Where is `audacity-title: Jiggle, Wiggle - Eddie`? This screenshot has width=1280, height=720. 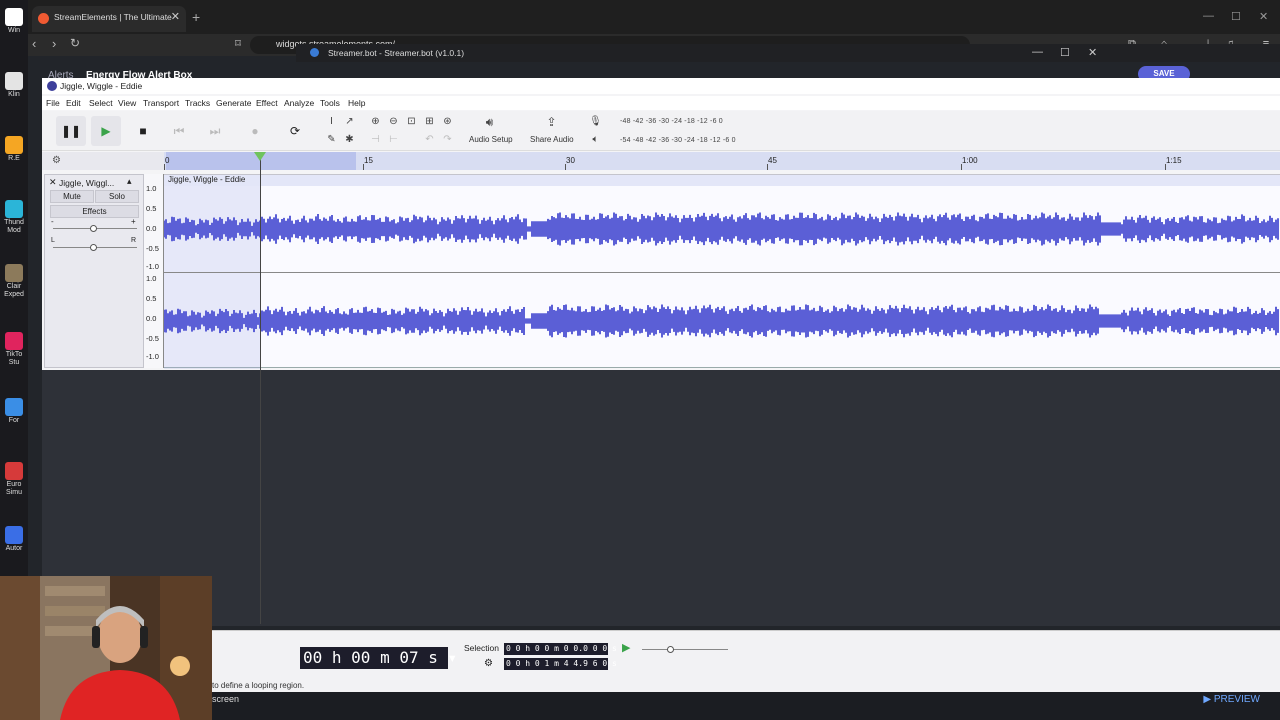
audacity-title: Jiggle, Wiggle - Eddie is located at coordinates (101, 86).